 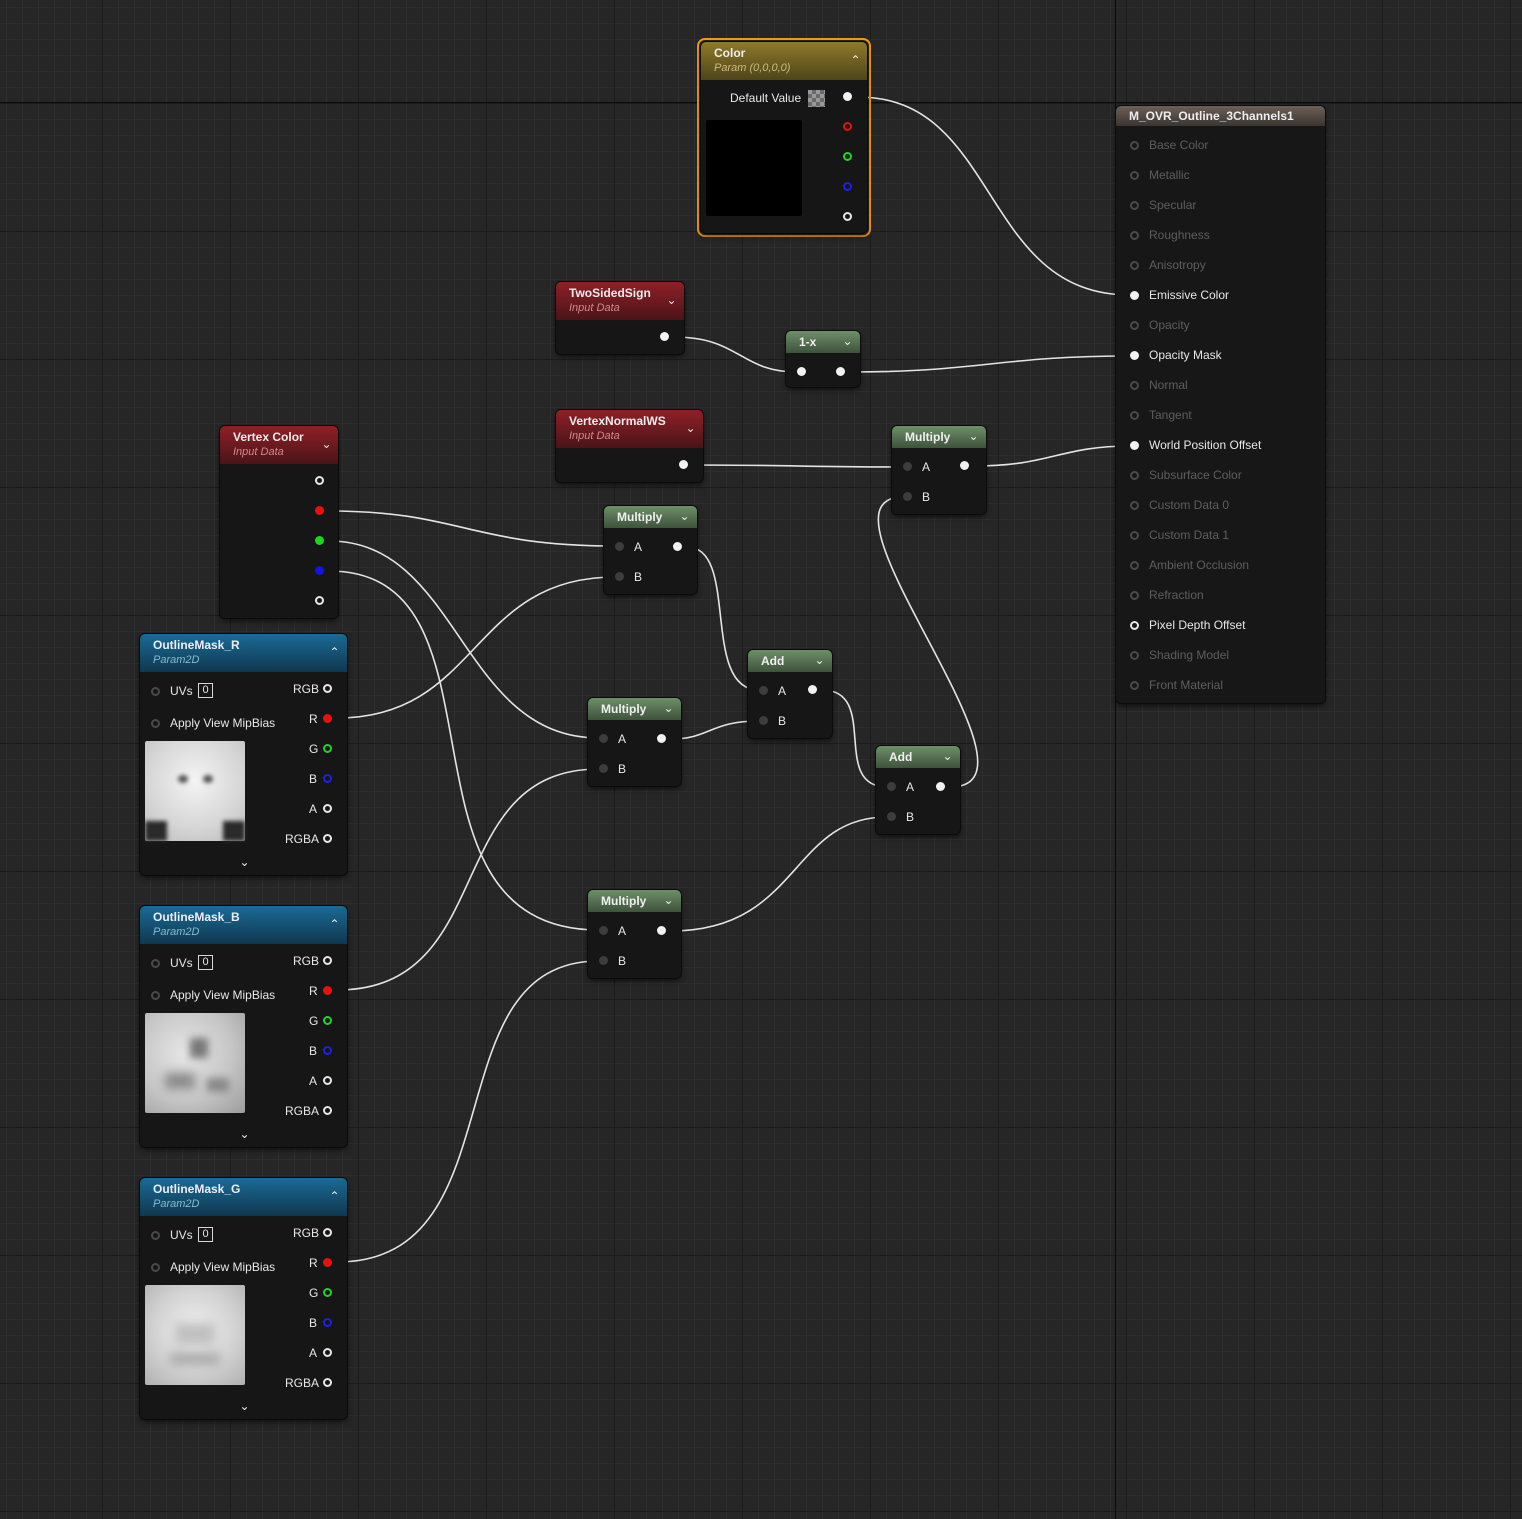 I want to click on node-header: OutlineMask_B Param2D, so click(x=243, y=925).